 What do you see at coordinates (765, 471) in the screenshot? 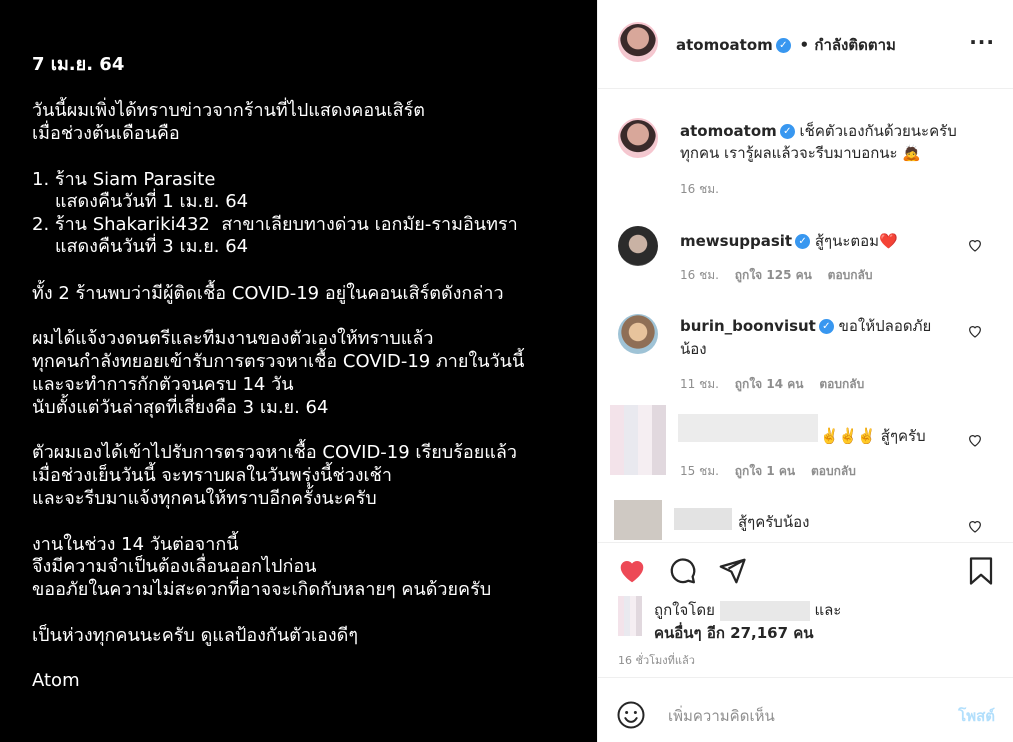
I see `comment-likes: ถูกใจ 1 คน` at bounding box center [765, 471].